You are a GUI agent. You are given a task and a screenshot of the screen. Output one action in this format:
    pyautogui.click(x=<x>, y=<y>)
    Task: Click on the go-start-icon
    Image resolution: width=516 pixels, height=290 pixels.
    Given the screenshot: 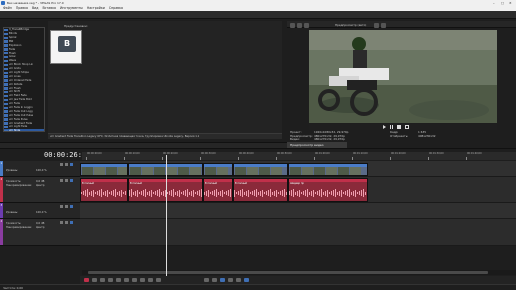 What is the action you would take?
    pyautogui.click(x=150, y=280)
    